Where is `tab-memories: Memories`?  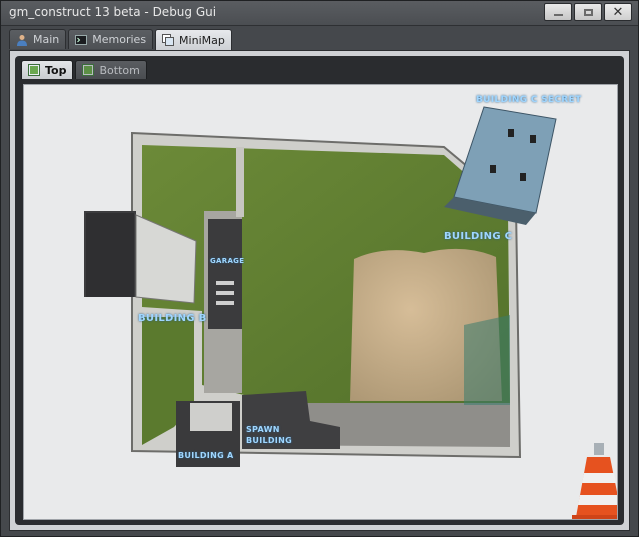 tab-memories: Memories is located at coordinates (111, 39).